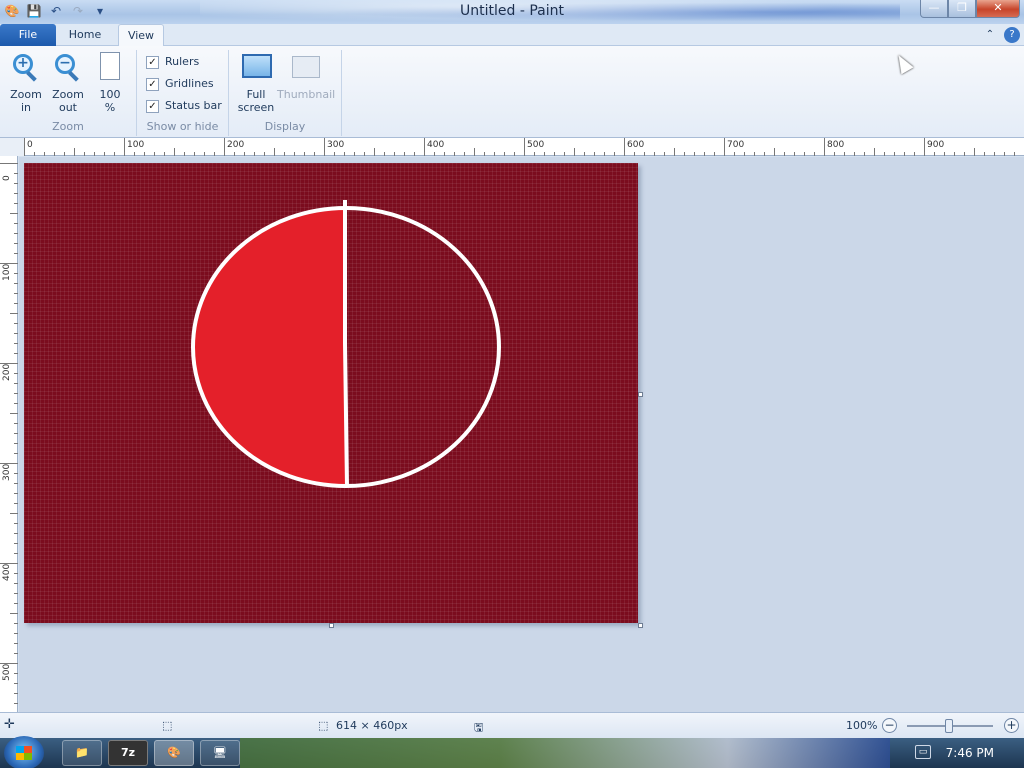 This screenshot has width=1024, height=768. Describe the element at coordinates (167, 725) in the screenshot. I see `selection-size-icon: ⬚` at that location.